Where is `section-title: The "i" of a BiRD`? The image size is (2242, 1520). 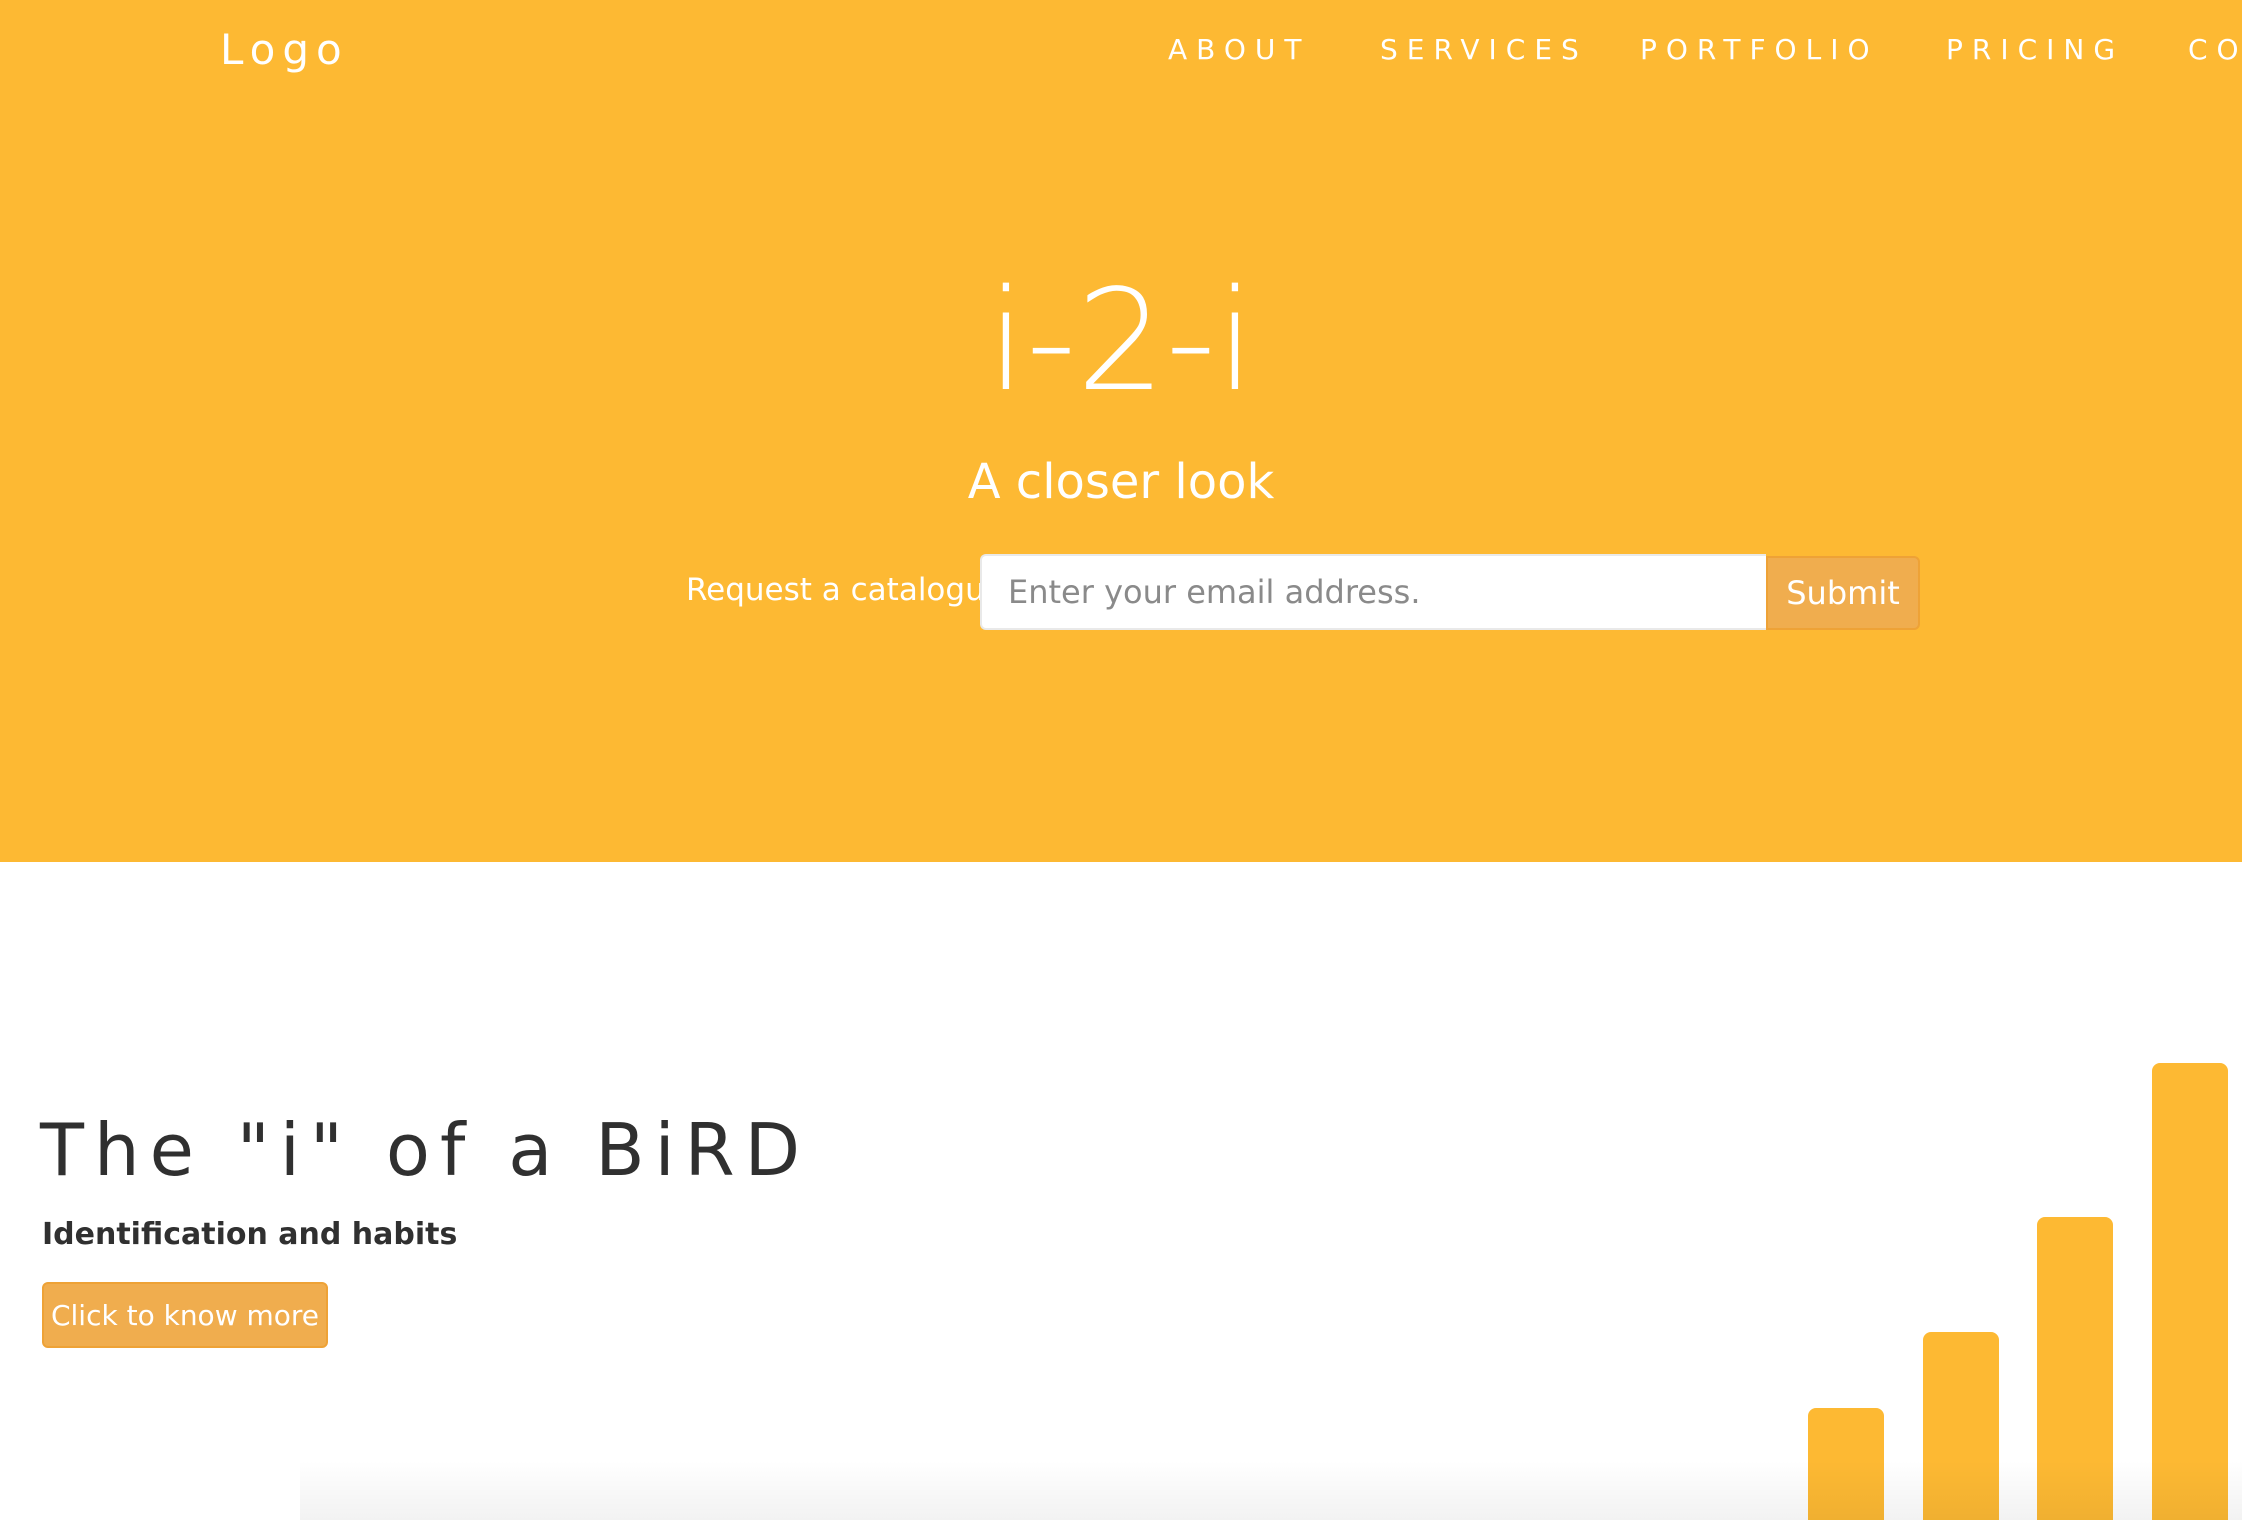 section-title: The "i" of a BiRD is located at coordinates (425, 1150).